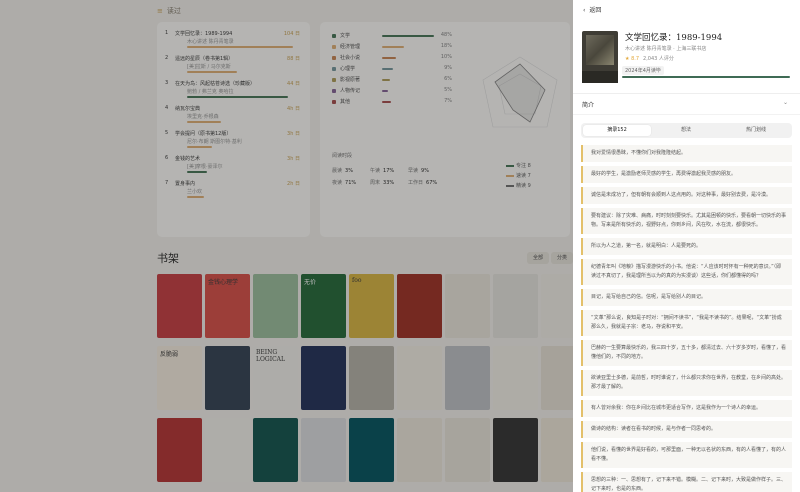 The width and height of the screenshot is (800, 492). I want to click on intro-toggle: 简介, so click(588, 104).